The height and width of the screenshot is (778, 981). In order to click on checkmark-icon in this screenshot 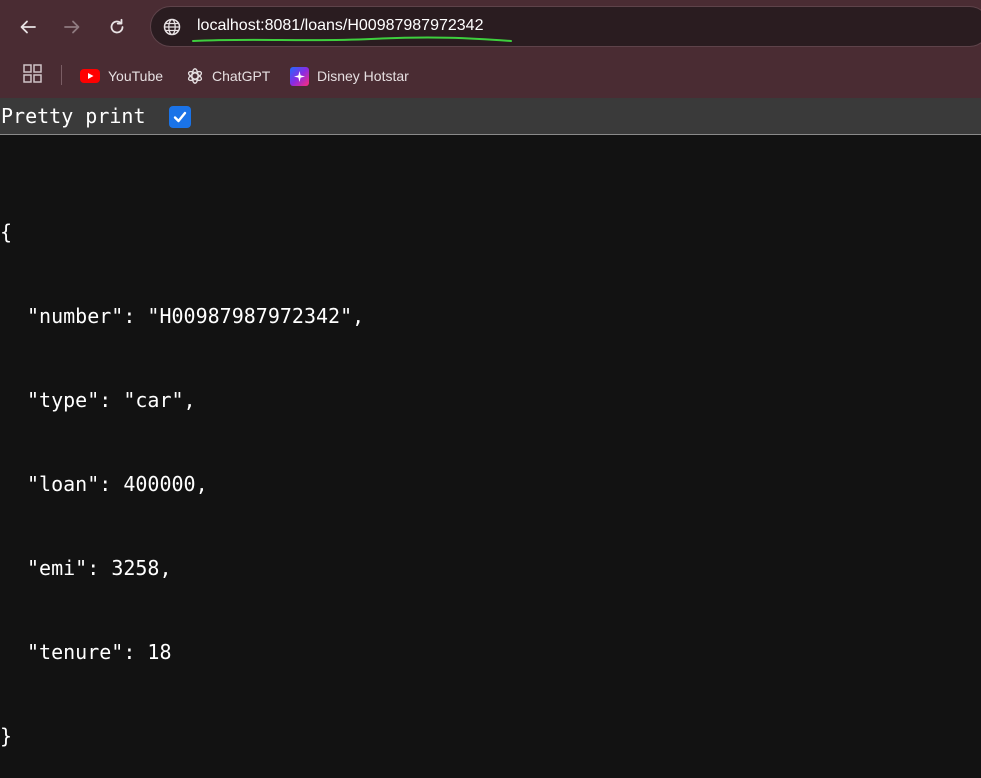, I will do `click(180, 117)`.